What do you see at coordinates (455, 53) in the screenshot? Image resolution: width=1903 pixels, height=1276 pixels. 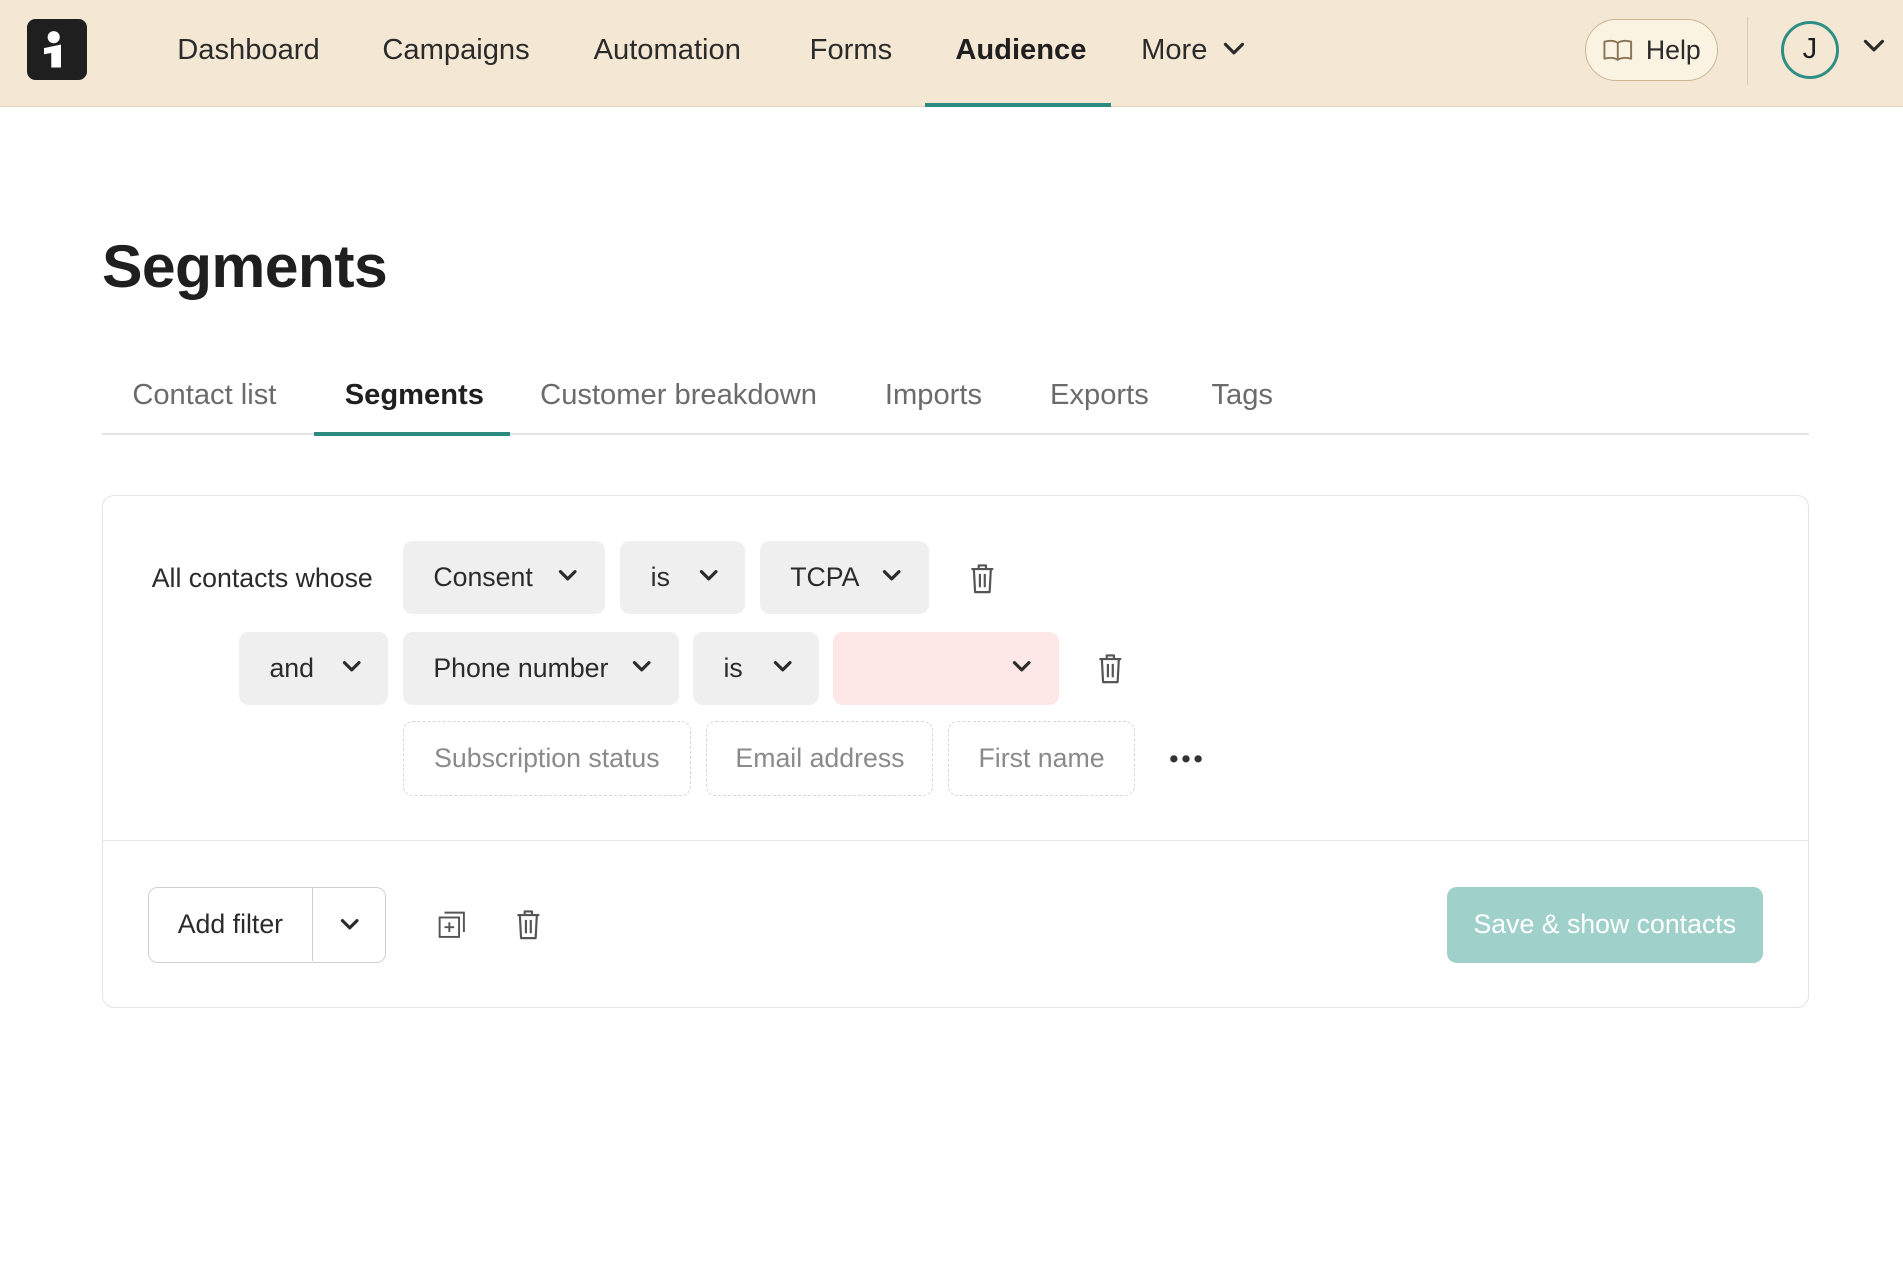 I see `nav-campaigns: Campaigns` at bounding box center [455, 53].